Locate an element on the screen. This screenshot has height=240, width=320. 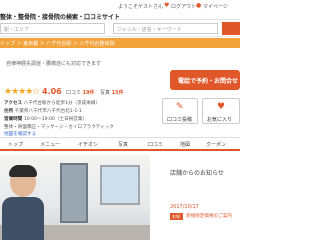
area-search-input: 駅・エリア is located at coordinates (52, 28).